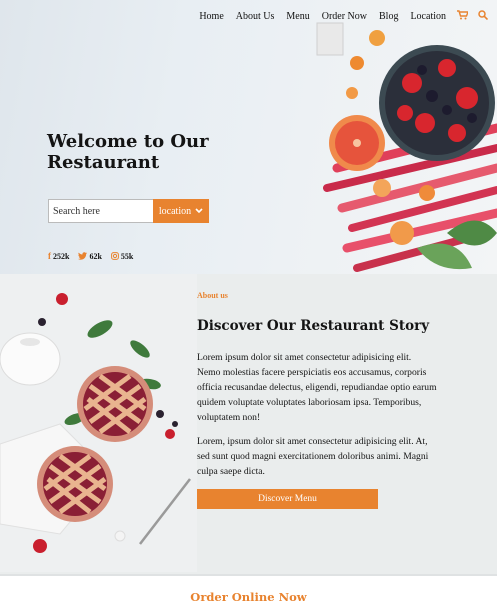 The image size is (497, 607). I want to click on nav-order-now: Order Now, so click(344, 16).